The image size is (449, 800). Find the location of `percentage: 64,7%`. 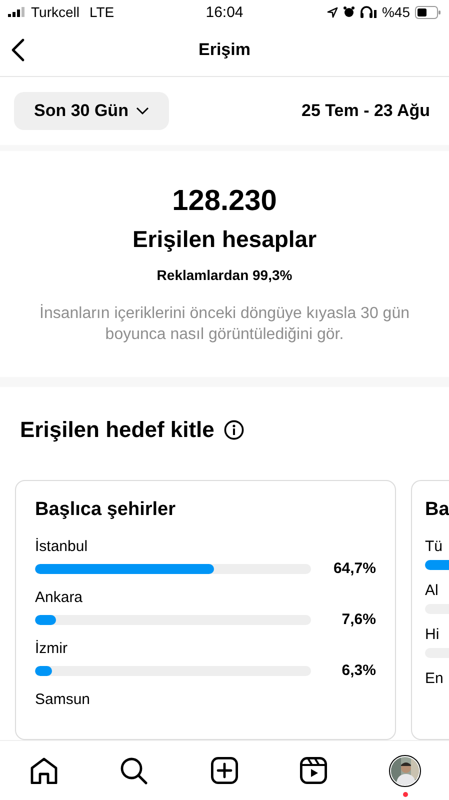

percentage: 64,7% is located at coordinates (354, 568).